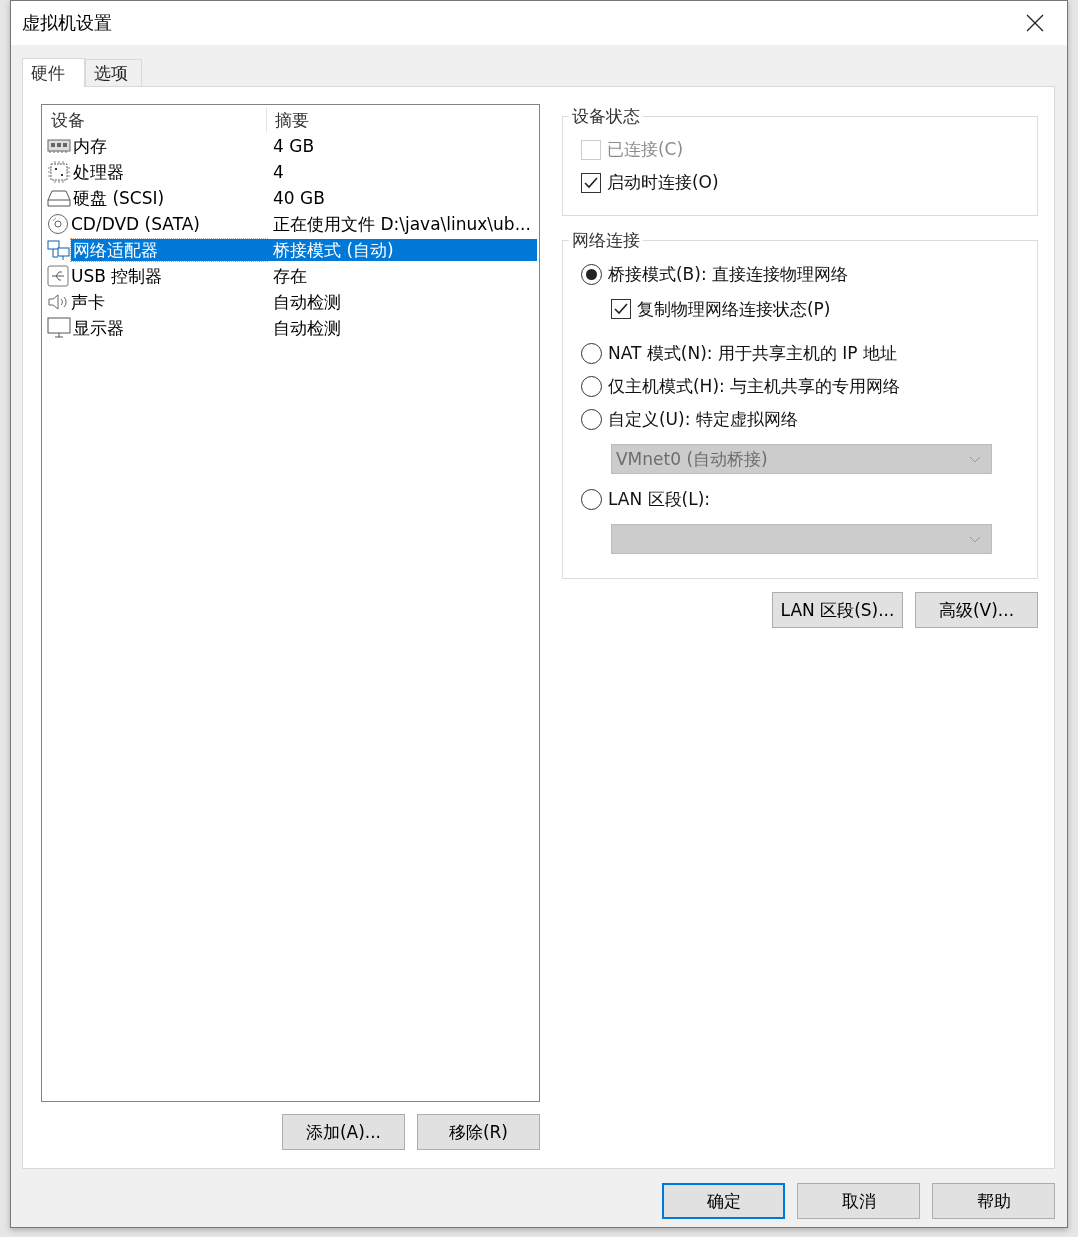 The height and width of the screenshot is (1237, 1078). I want to click on tab: 硬件, so click(53, 72).